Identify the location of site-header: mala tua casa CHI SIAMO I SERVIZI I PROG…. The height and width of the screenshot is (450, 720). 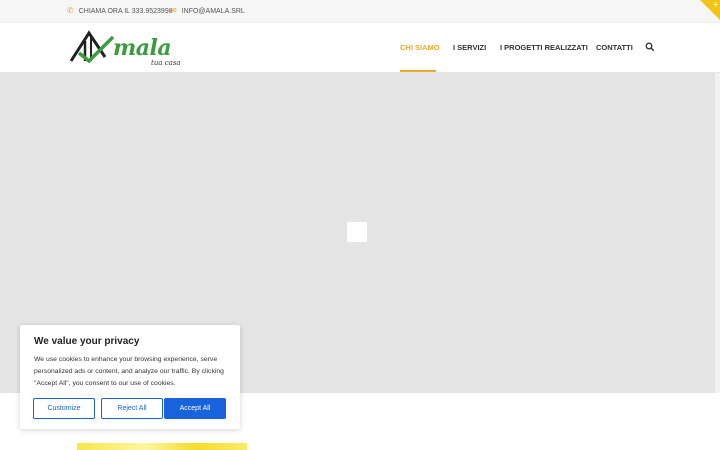
(360, 48).